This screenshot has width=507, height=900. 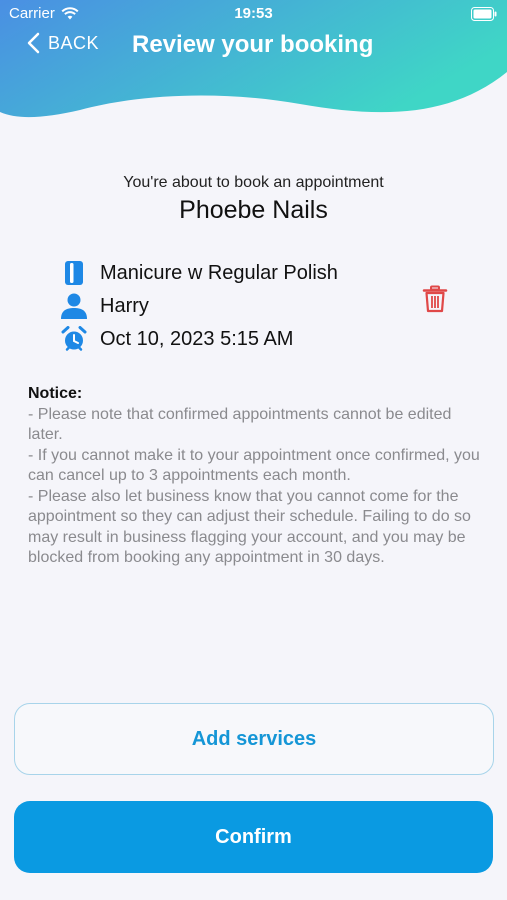 What do you see at coordinates (74, 339) in the screenshot?
I see `alarm-clock-icon` at bounding box center [74, 339].